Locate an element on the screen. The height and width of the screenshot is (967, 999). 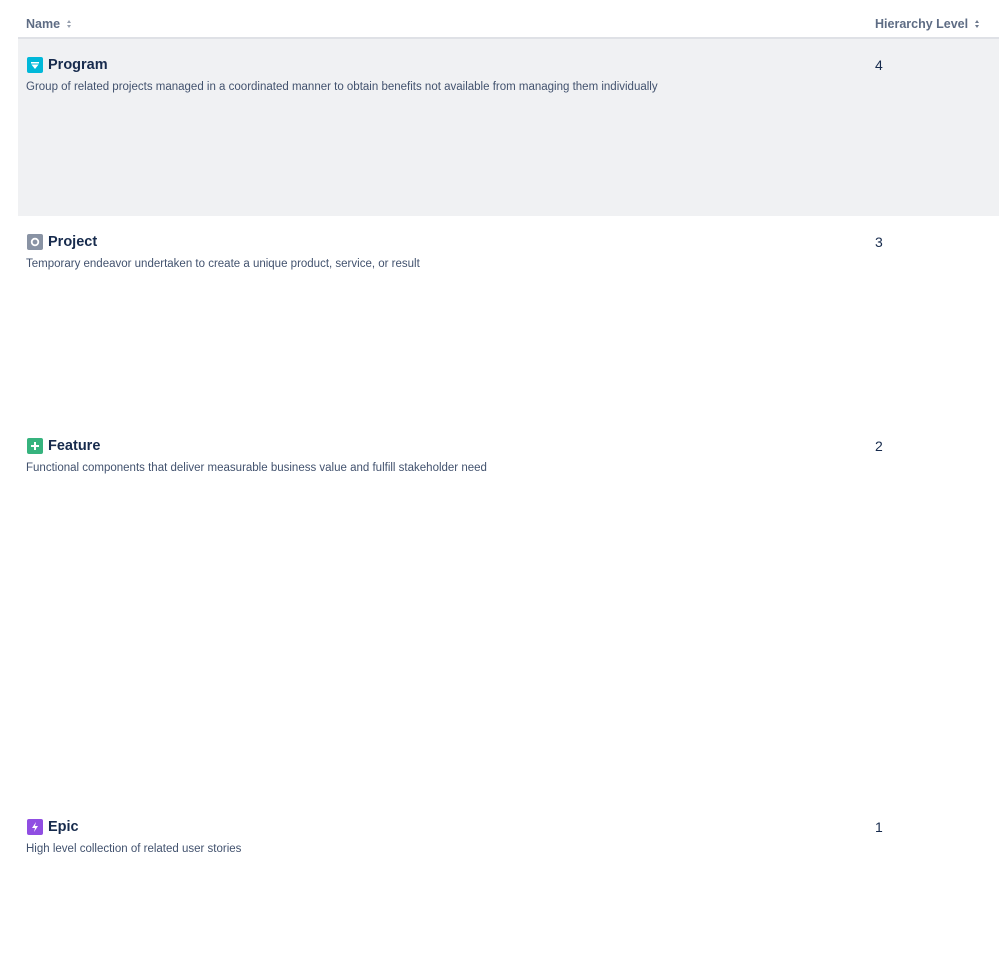
epic-lightning-icon is located at coordinates (35, 827).